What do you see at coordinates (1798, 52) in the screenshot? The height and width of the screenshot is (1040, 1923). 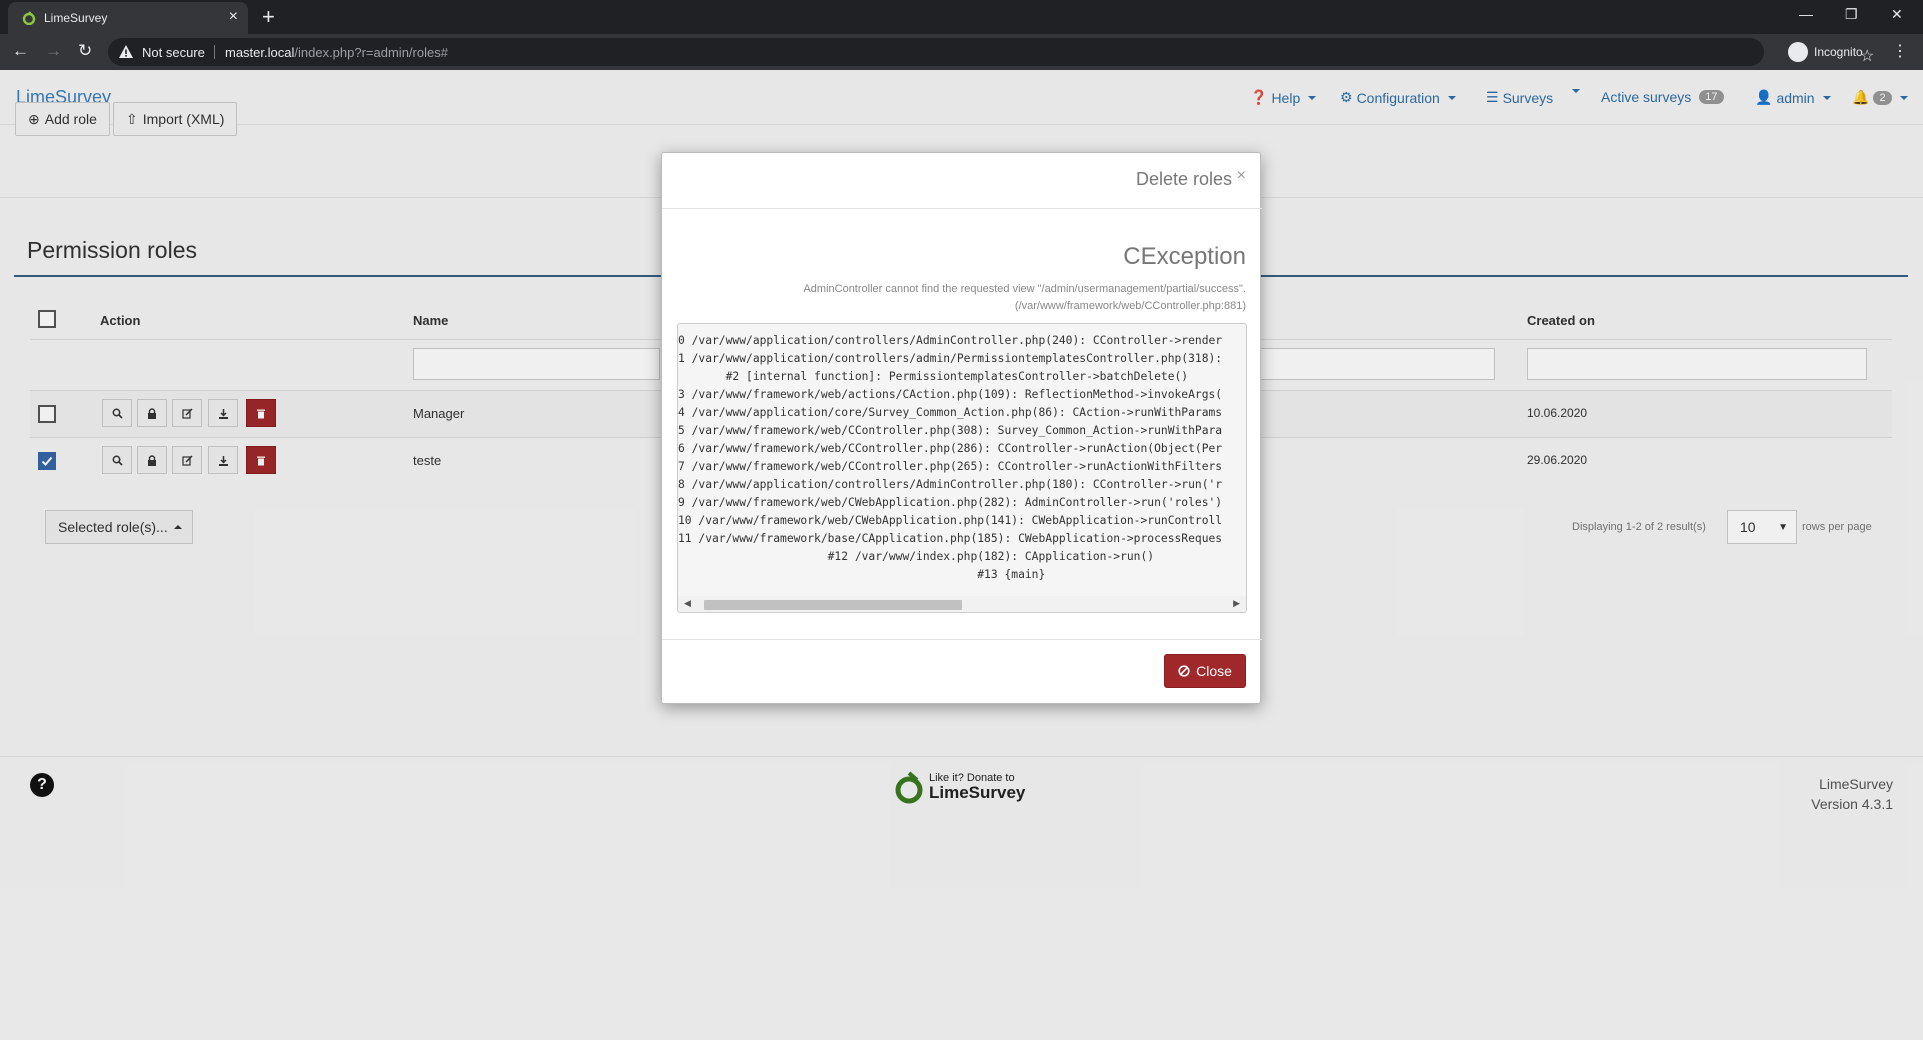 I see `incognito-icon` at bounding box center [1798, 52].